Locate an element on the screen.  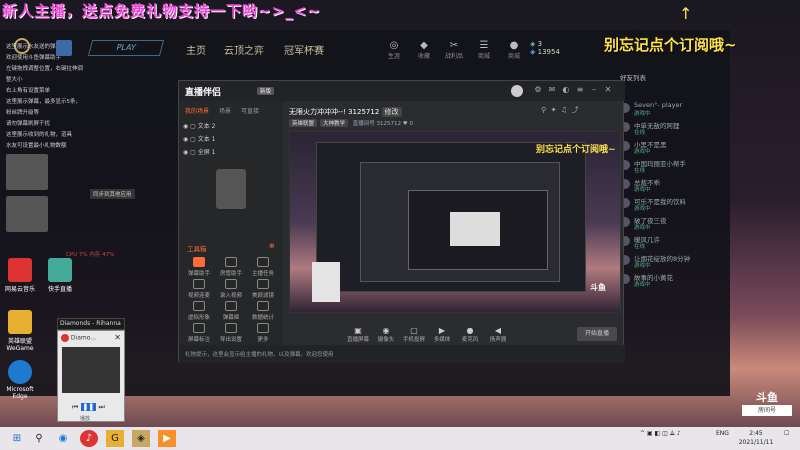
friend-item: 破了夜三夜 游戏中 is located at coordinates (673, 223).